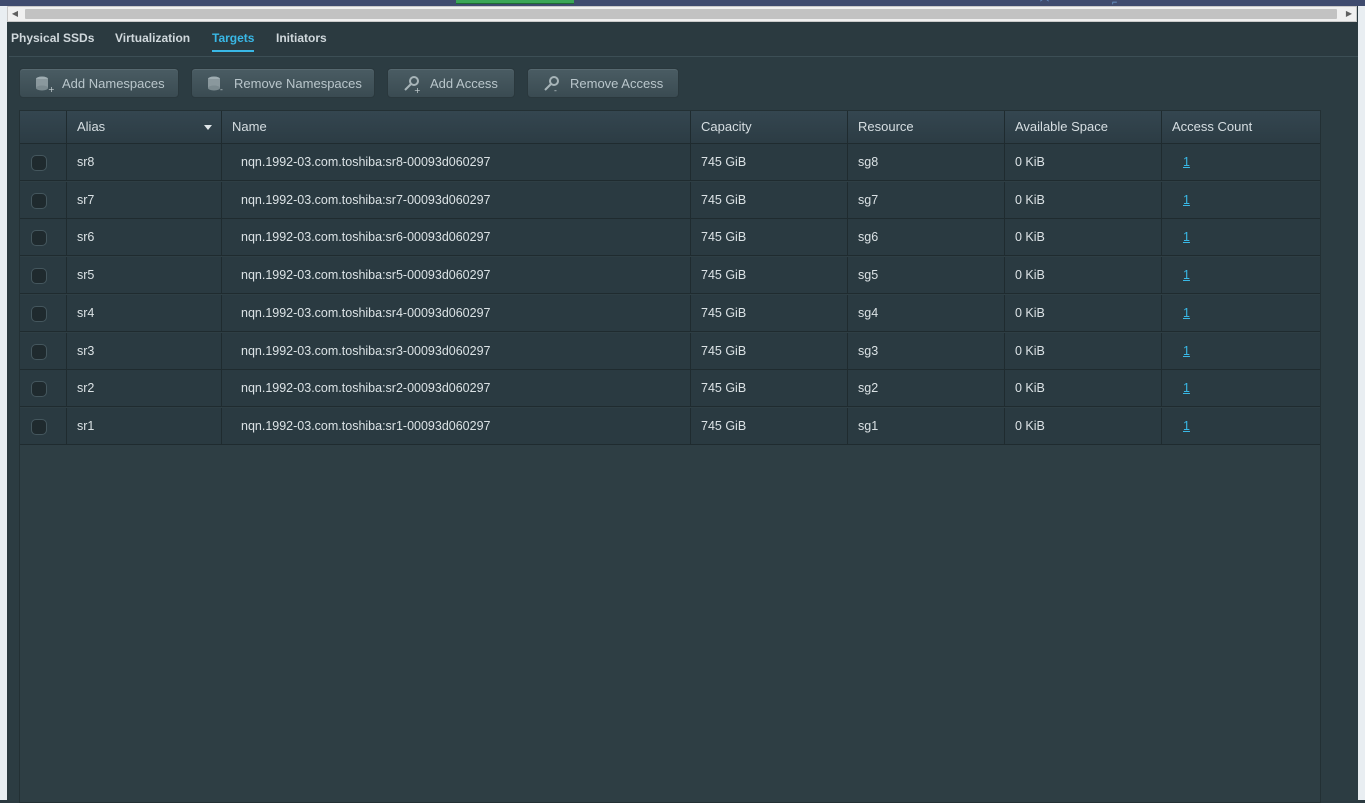 The width and height of the screenshot is (1365, 803). I want to click on cell-alias: sr7, so click(86, 199).